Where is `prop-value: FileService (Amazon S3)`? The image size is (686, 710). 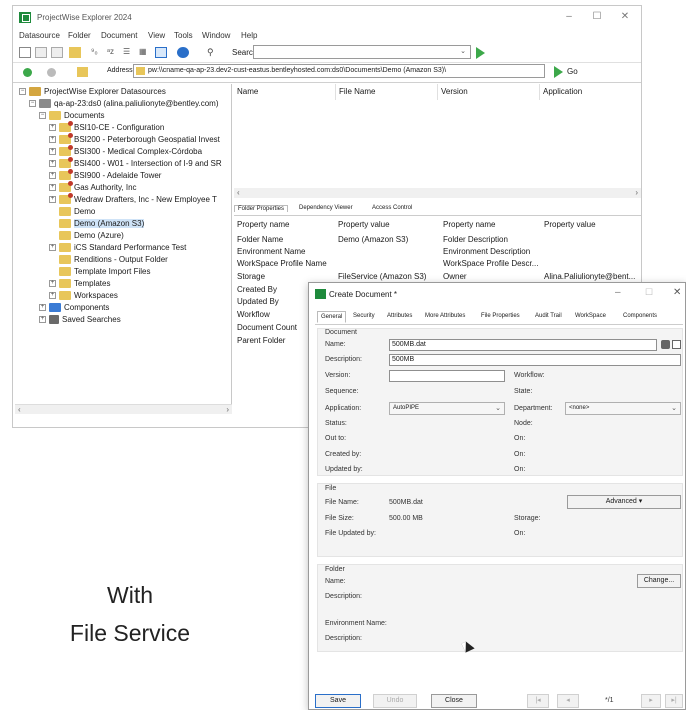
prop-value: FileService (Amazon S3) is located at coordinates (382, 276).